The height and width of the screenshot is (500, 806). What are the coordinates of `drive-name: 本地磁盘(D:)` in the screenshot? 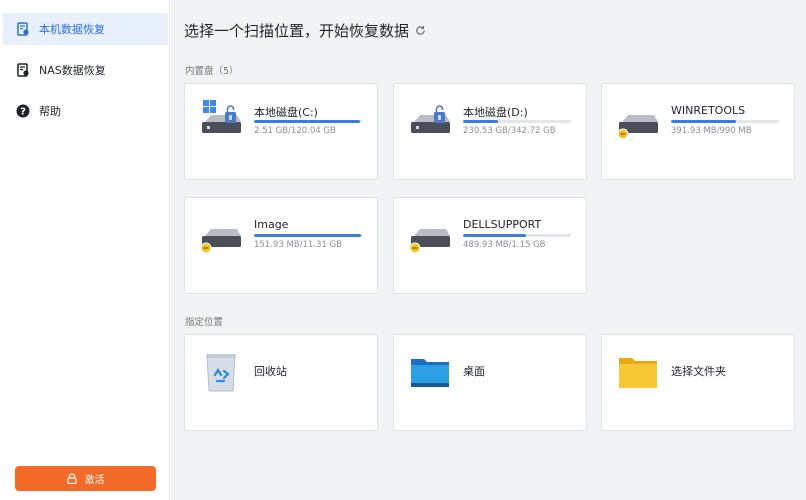 It's located at (495, 112).